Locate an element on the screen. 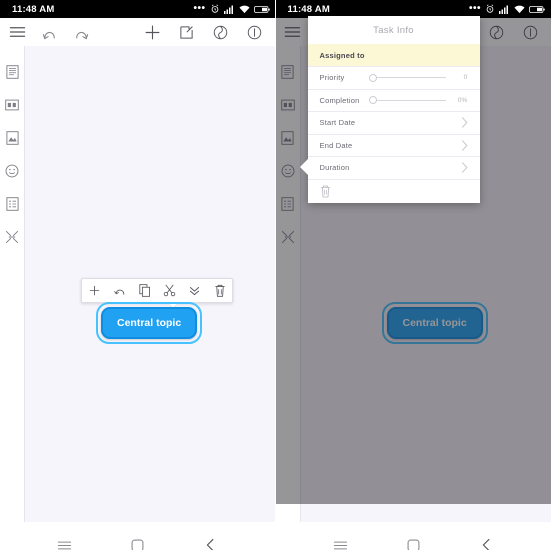  wifi-icon-right is located at coordinates (519, 9).